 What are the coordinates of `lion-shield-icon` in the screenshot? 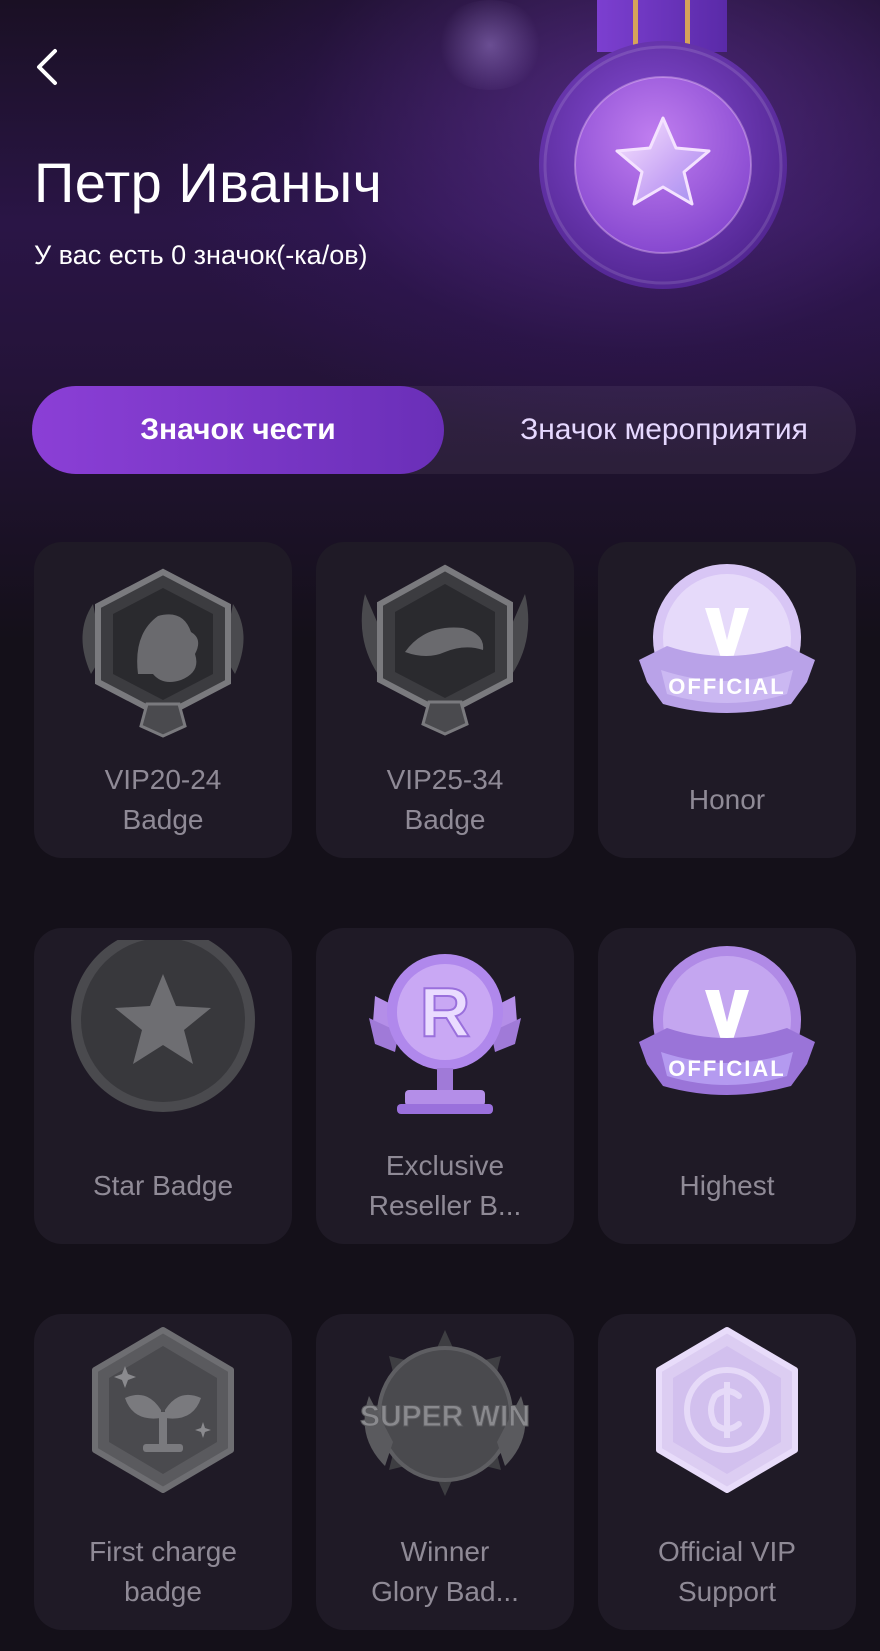 It's located at (163, 653).